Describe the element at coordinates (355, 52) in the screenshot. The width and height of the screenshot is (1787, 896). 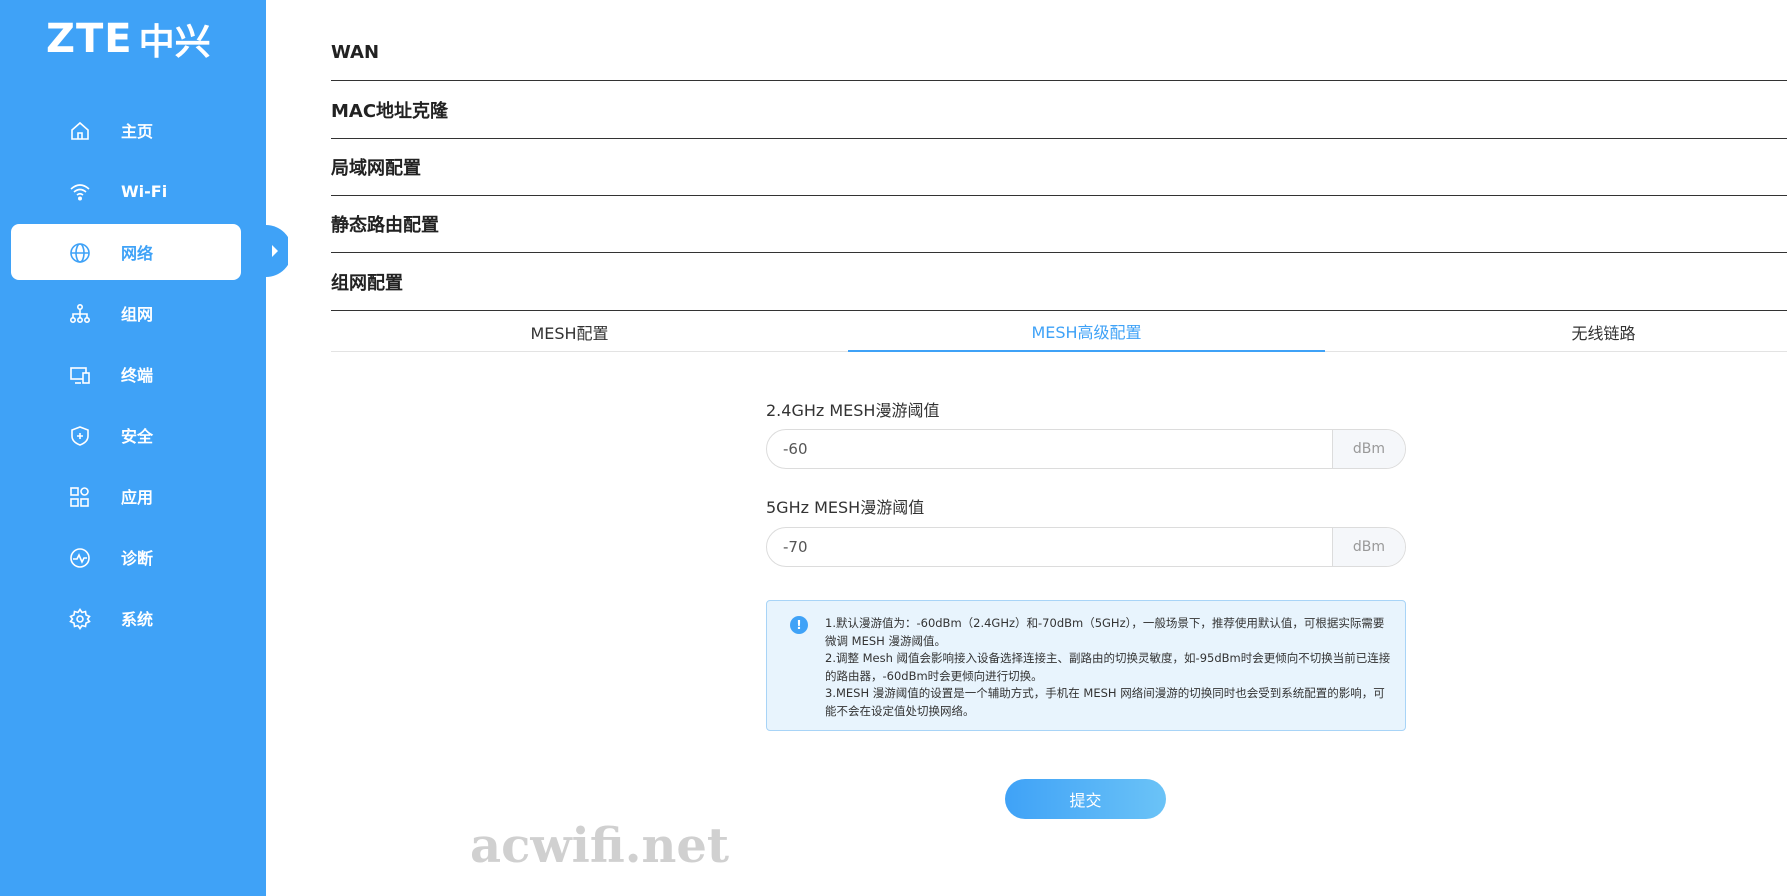
I see `section-title: WAN` at that location.